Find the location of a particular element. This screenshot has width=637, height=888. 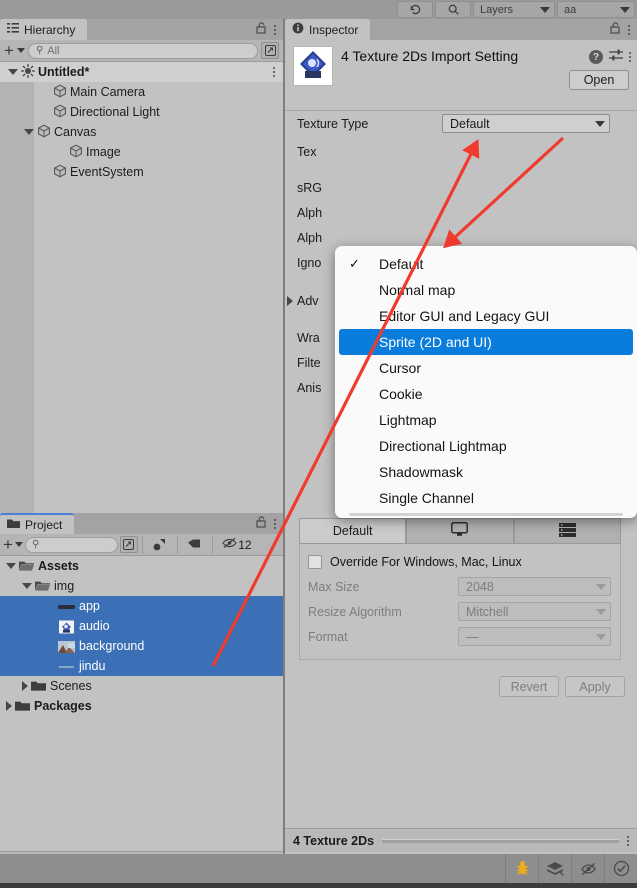

tab-platform-default: Default is located at coordinates (353, 531).